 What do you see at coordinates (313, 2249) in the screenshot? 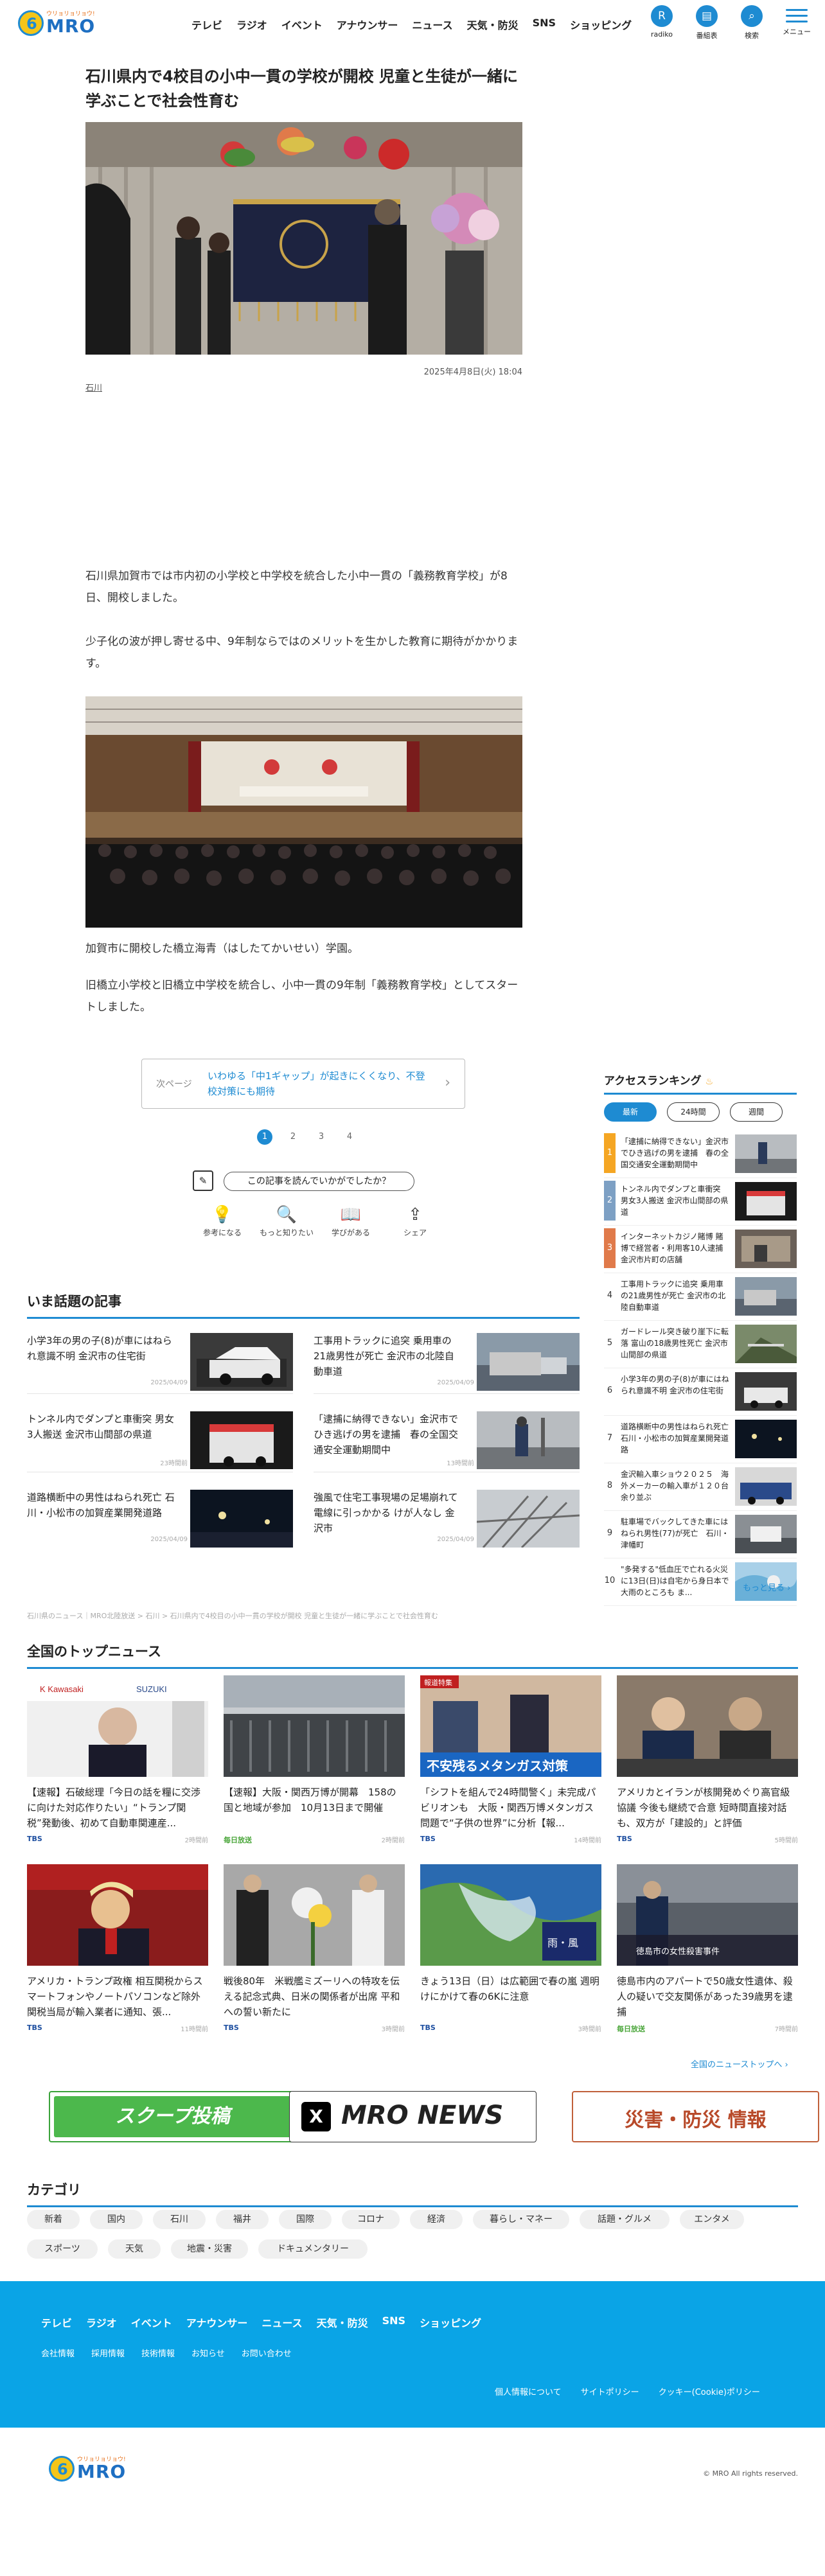
I see `category-chip: ドキュメンタリー` at bounding box center [313, 2249].